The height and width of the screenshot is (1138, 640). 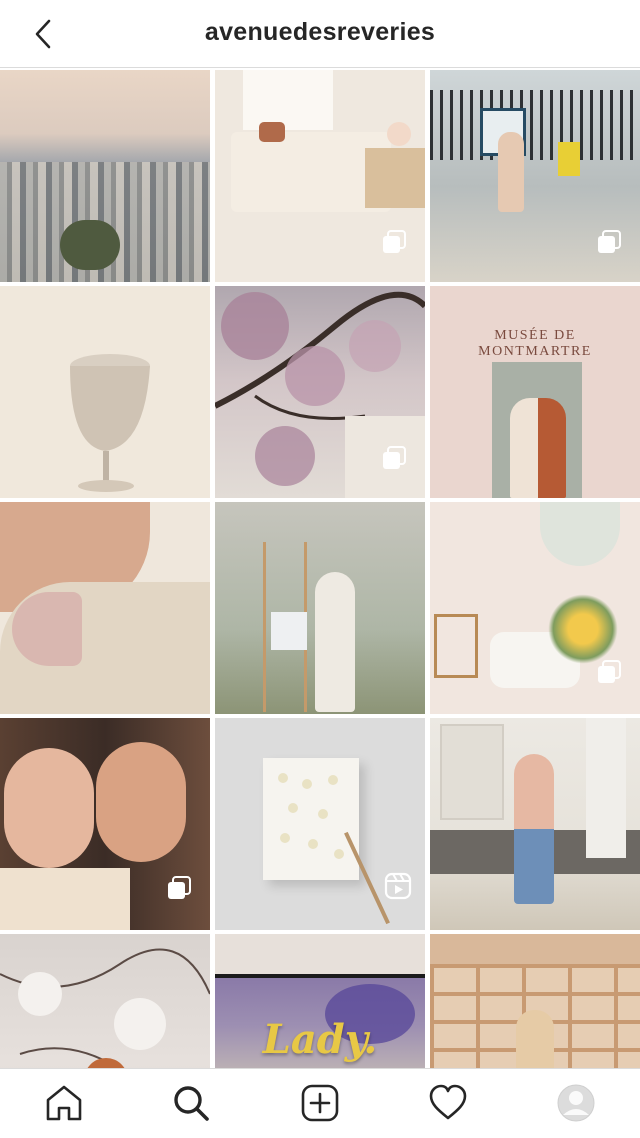 I want to click on activity-heart-icon, so click(x=448, y=1102).